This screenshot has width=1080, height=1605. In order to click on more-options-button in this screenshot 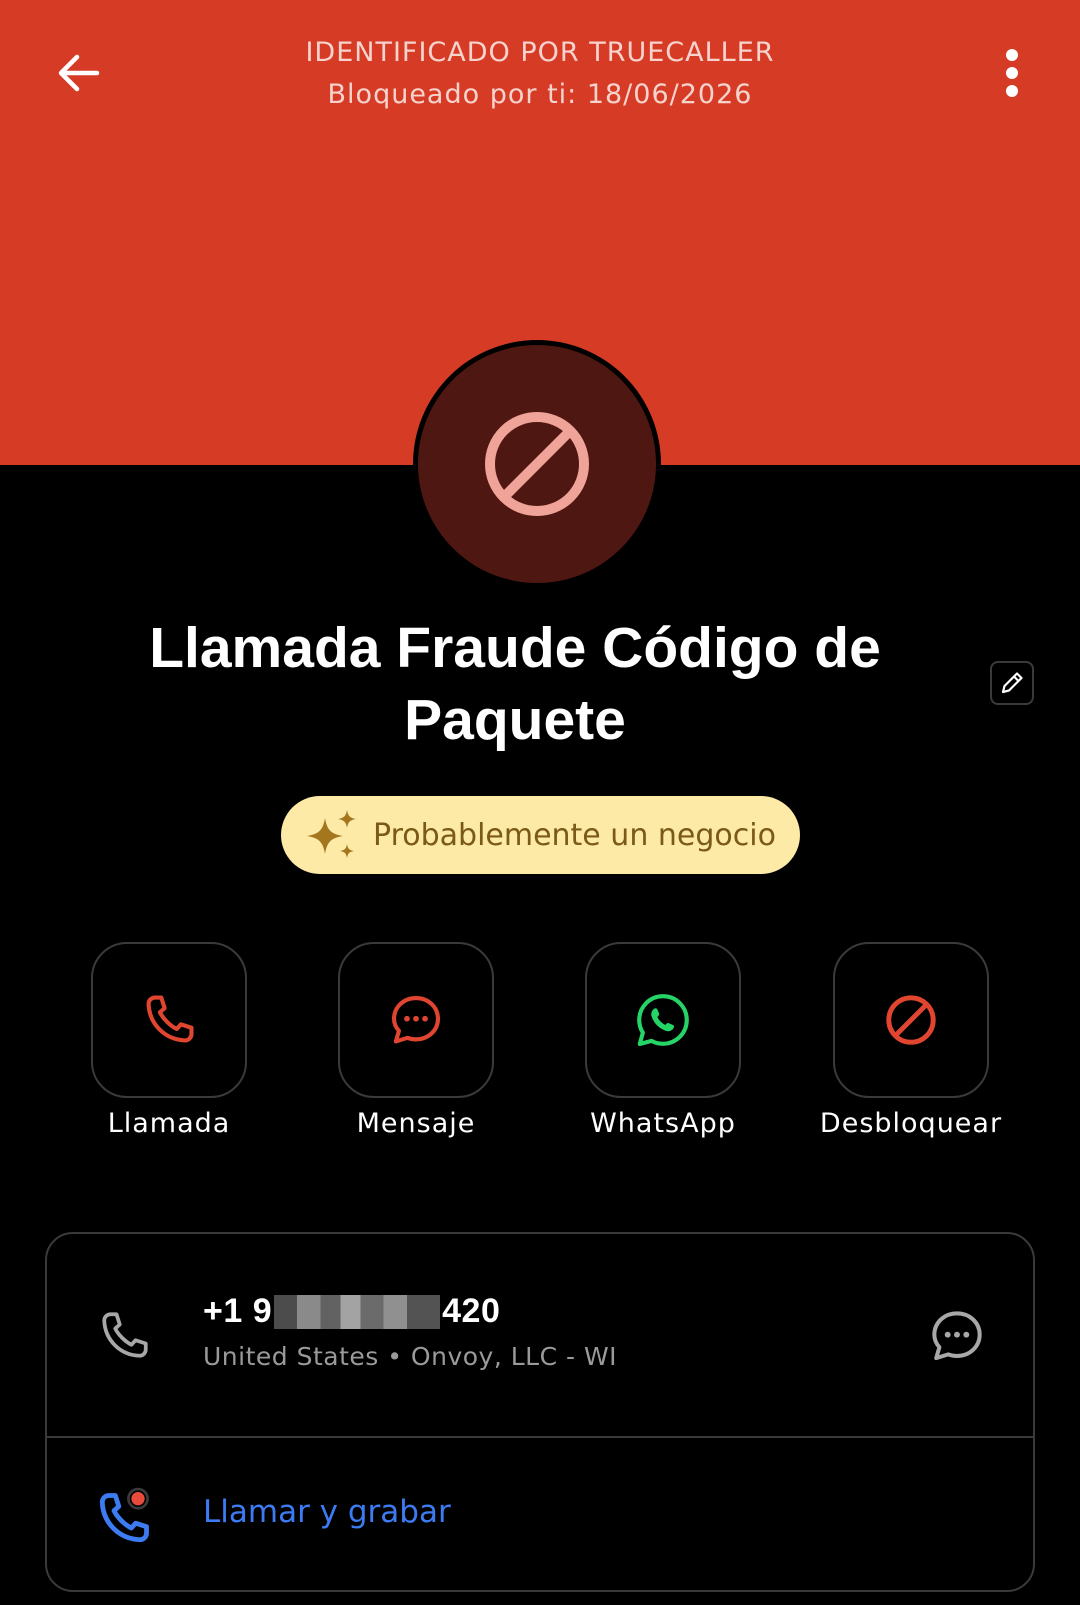, I will do `click(1012, 73)`.